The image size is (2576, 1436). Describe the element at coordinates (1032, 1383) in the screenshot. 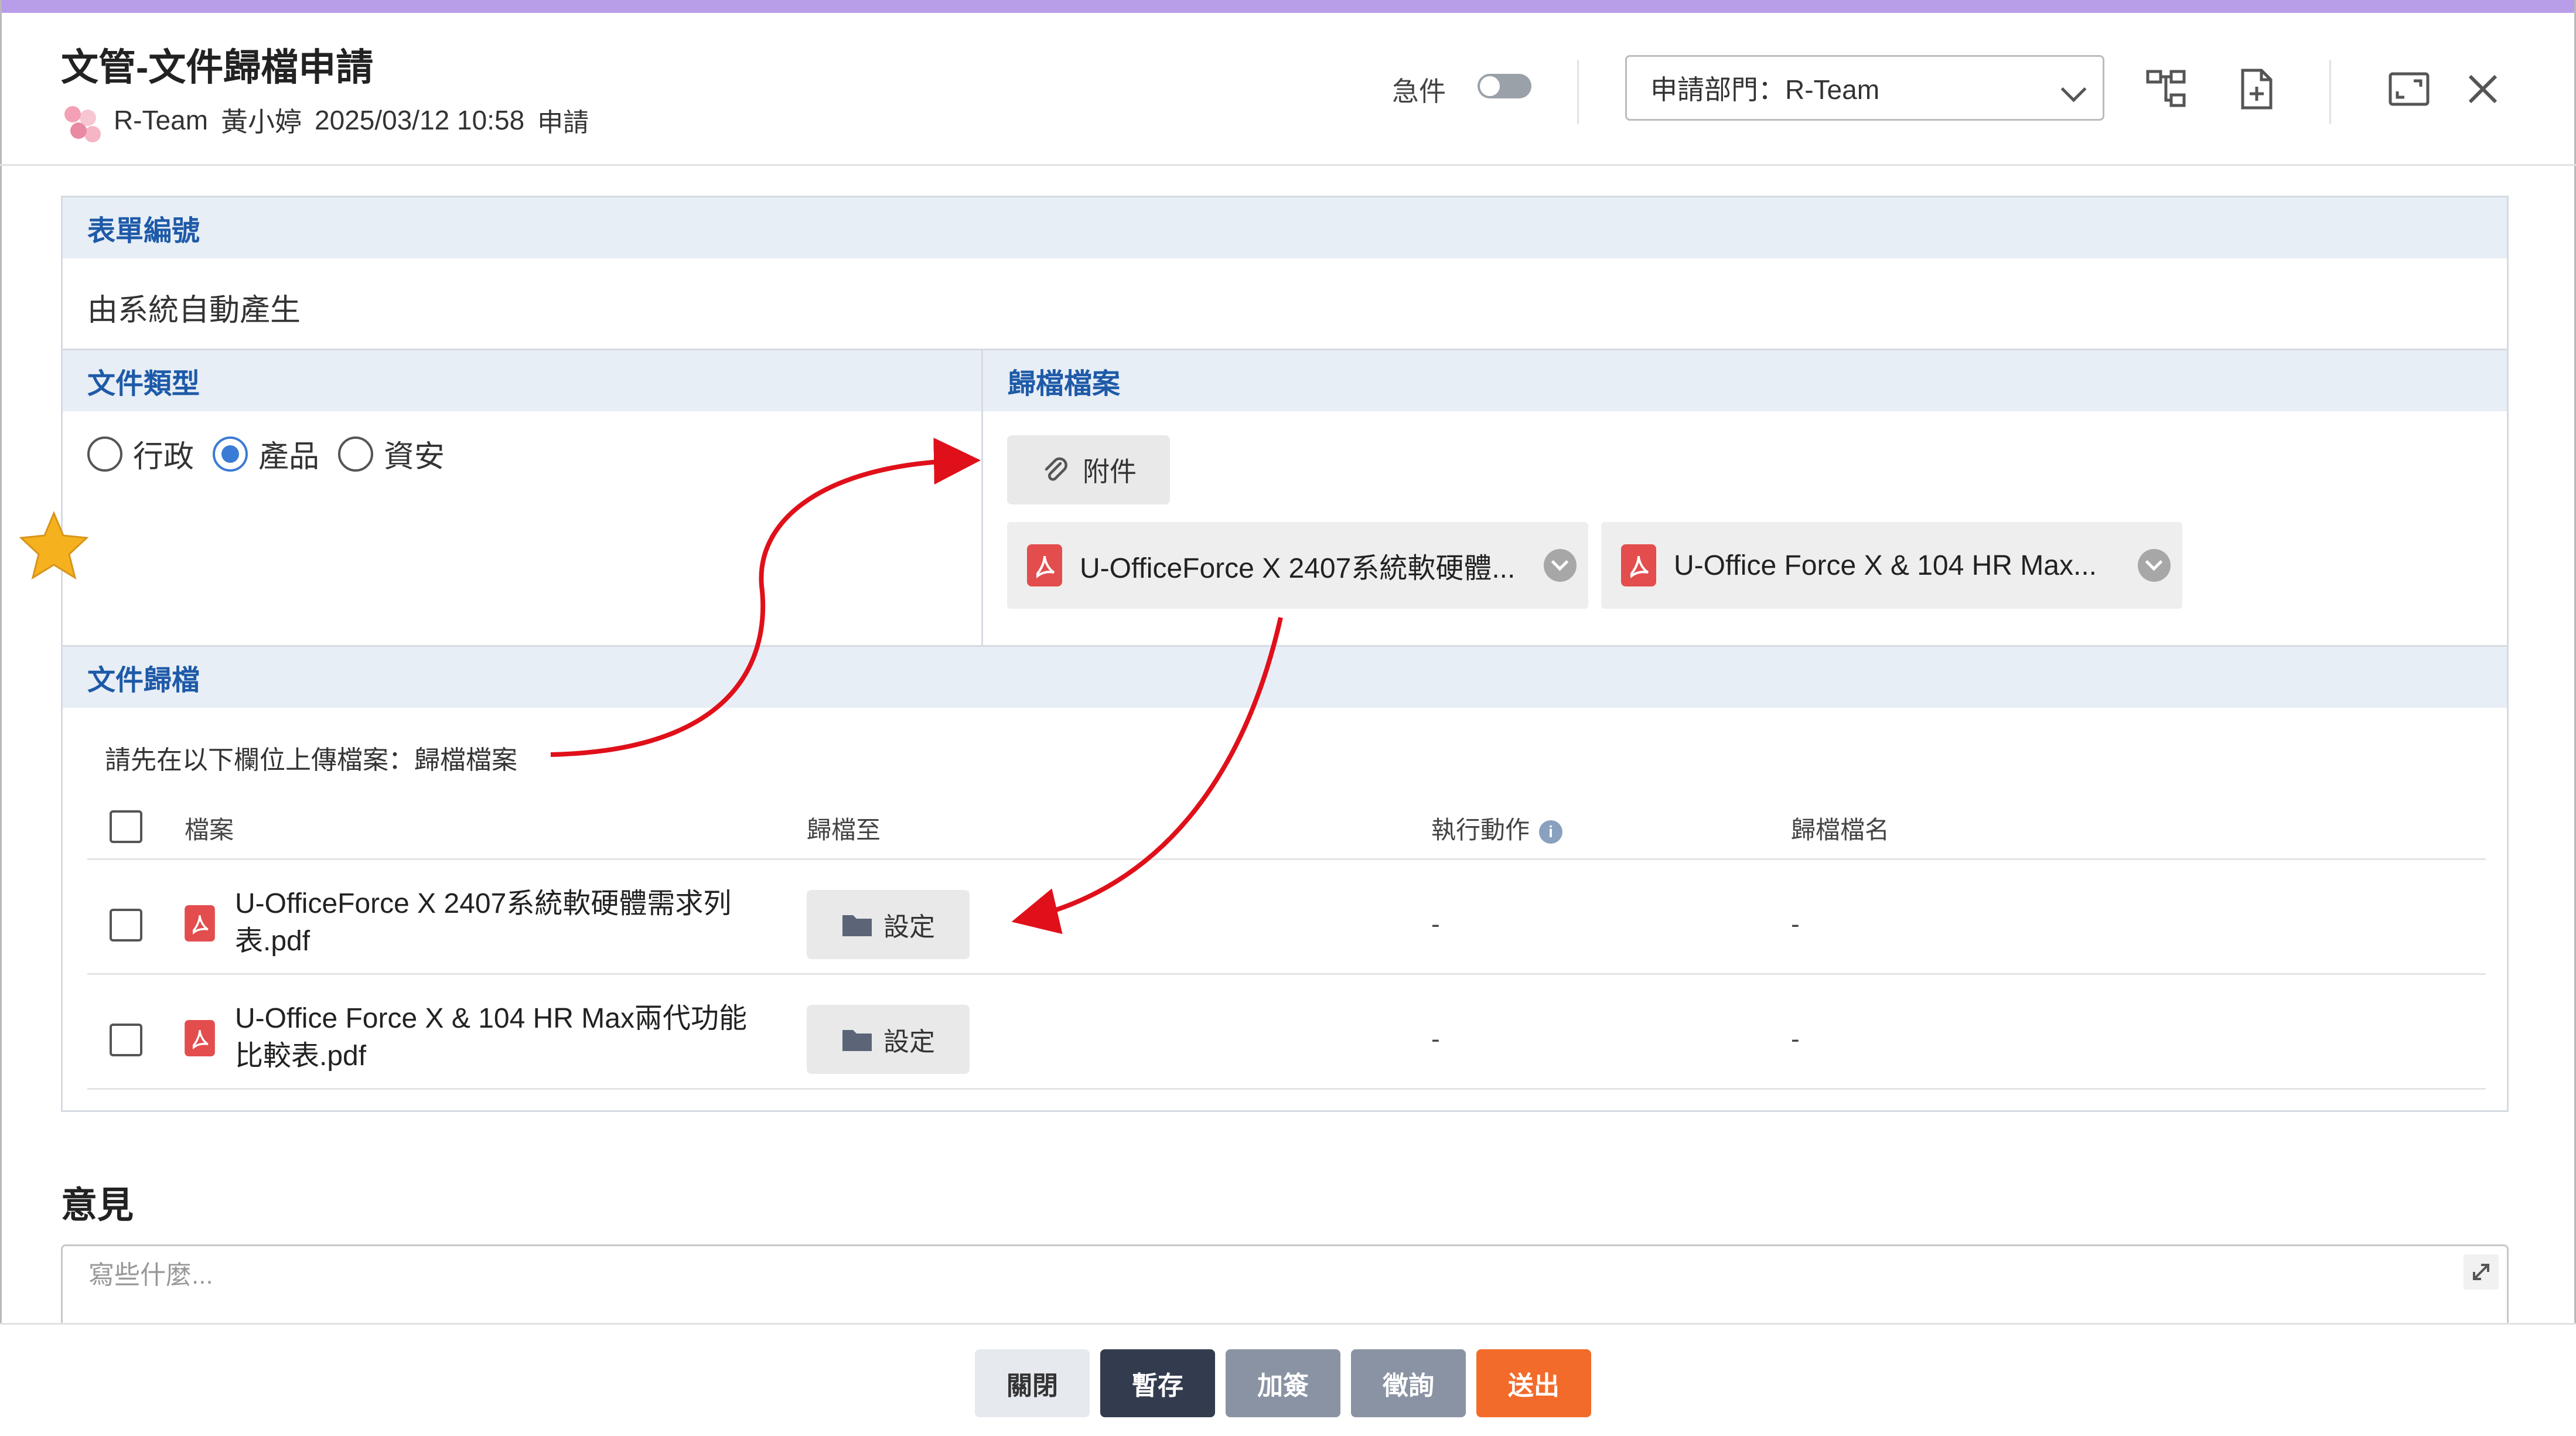

I see `close-button: 關閉` at that location.